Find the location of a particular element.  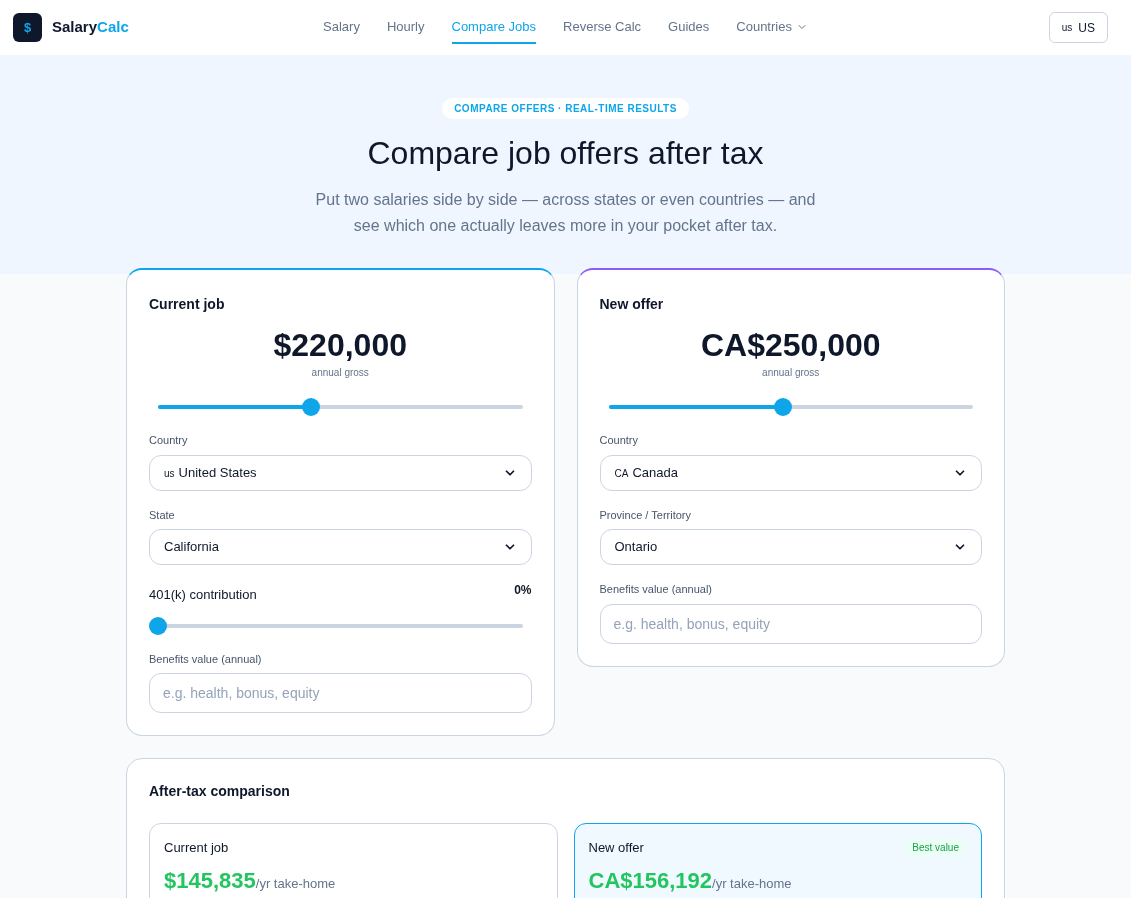

field-label: Province / Territory is located at coordinates (645, 515).